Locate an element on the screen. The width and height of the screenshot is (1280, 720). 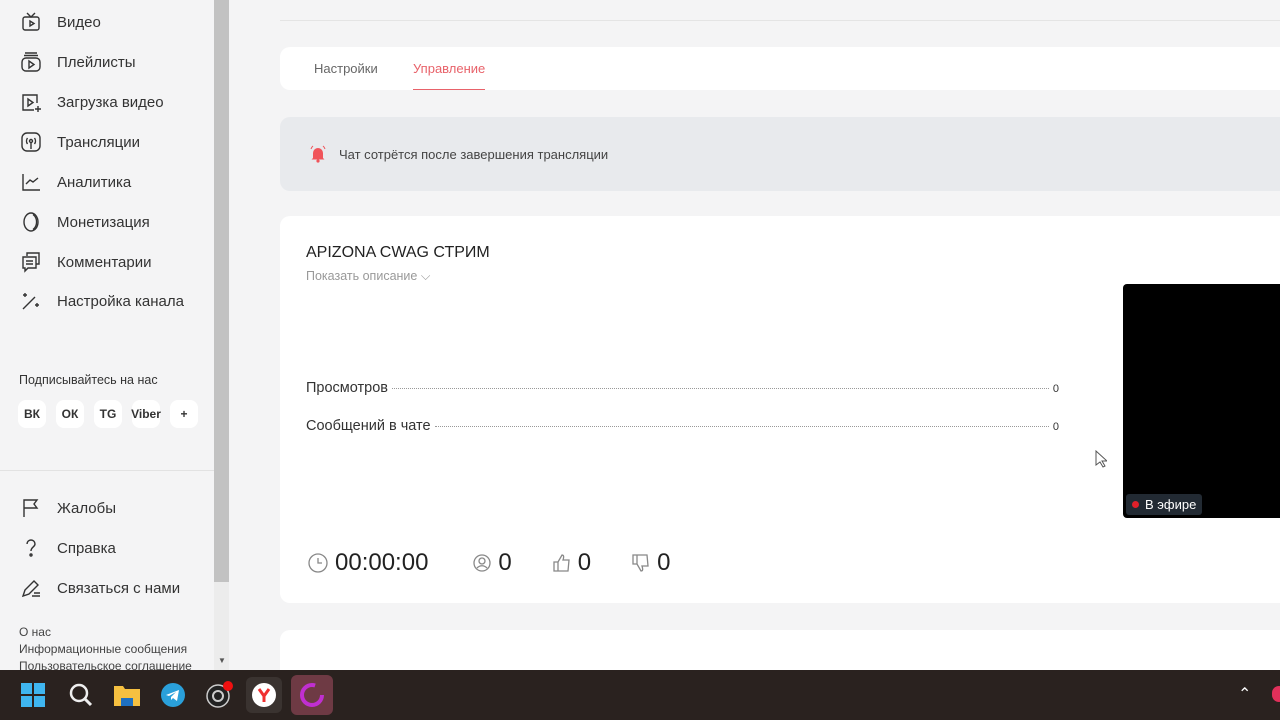
sidebar-item-video: Видео is located at coordinates (60, 22).